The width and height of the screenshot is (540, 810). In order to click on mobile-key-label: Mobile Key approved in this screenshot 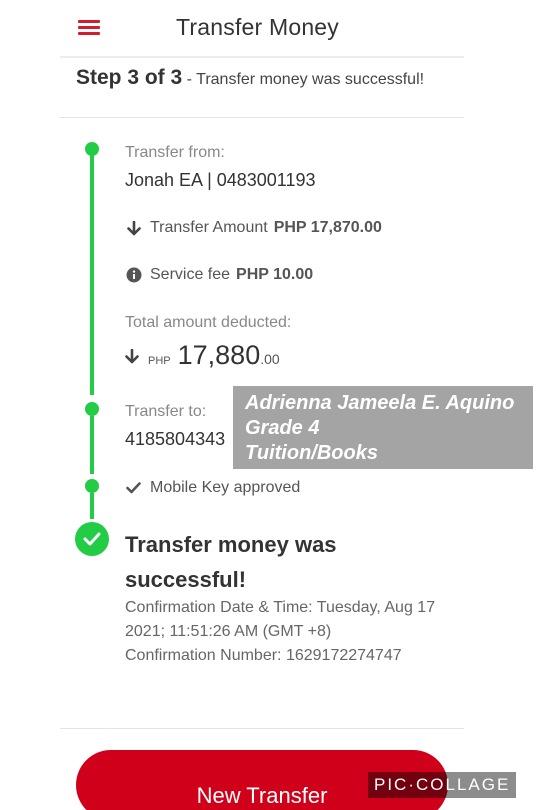, I will do `click(225, 487)`.